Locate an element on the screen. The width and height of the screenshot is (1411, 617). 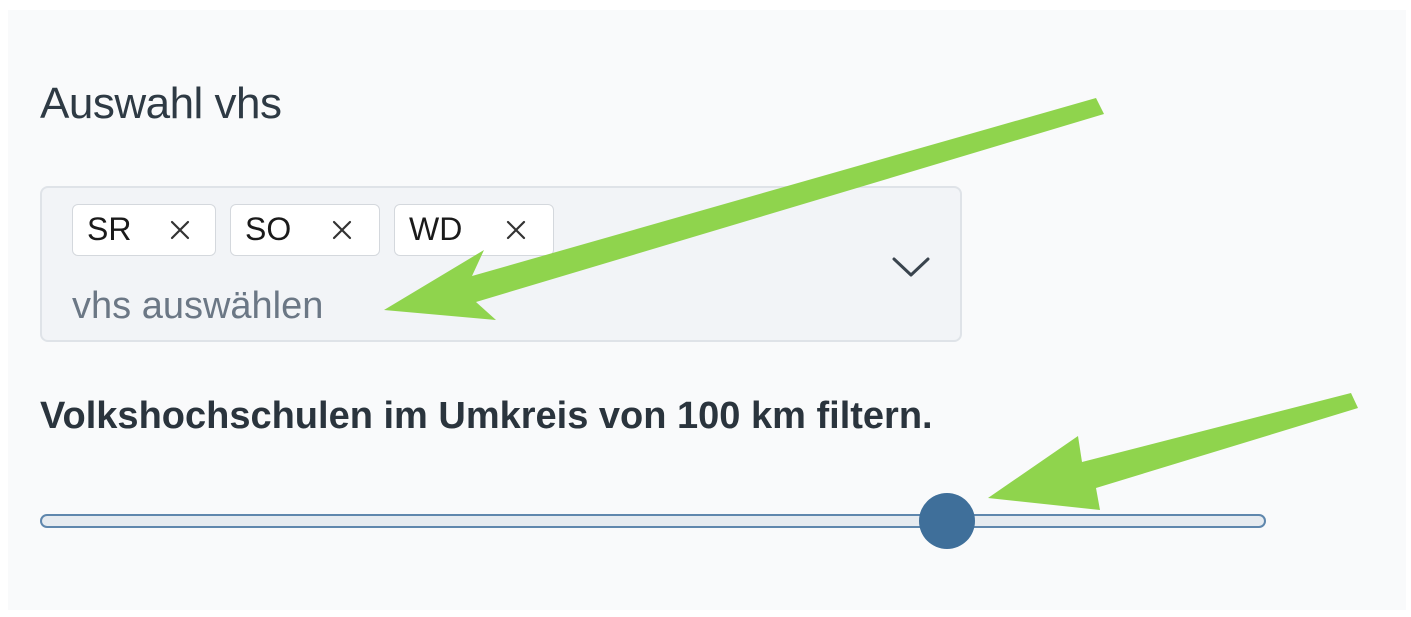
tag-wd: WD is located at coordinates (474, 230).